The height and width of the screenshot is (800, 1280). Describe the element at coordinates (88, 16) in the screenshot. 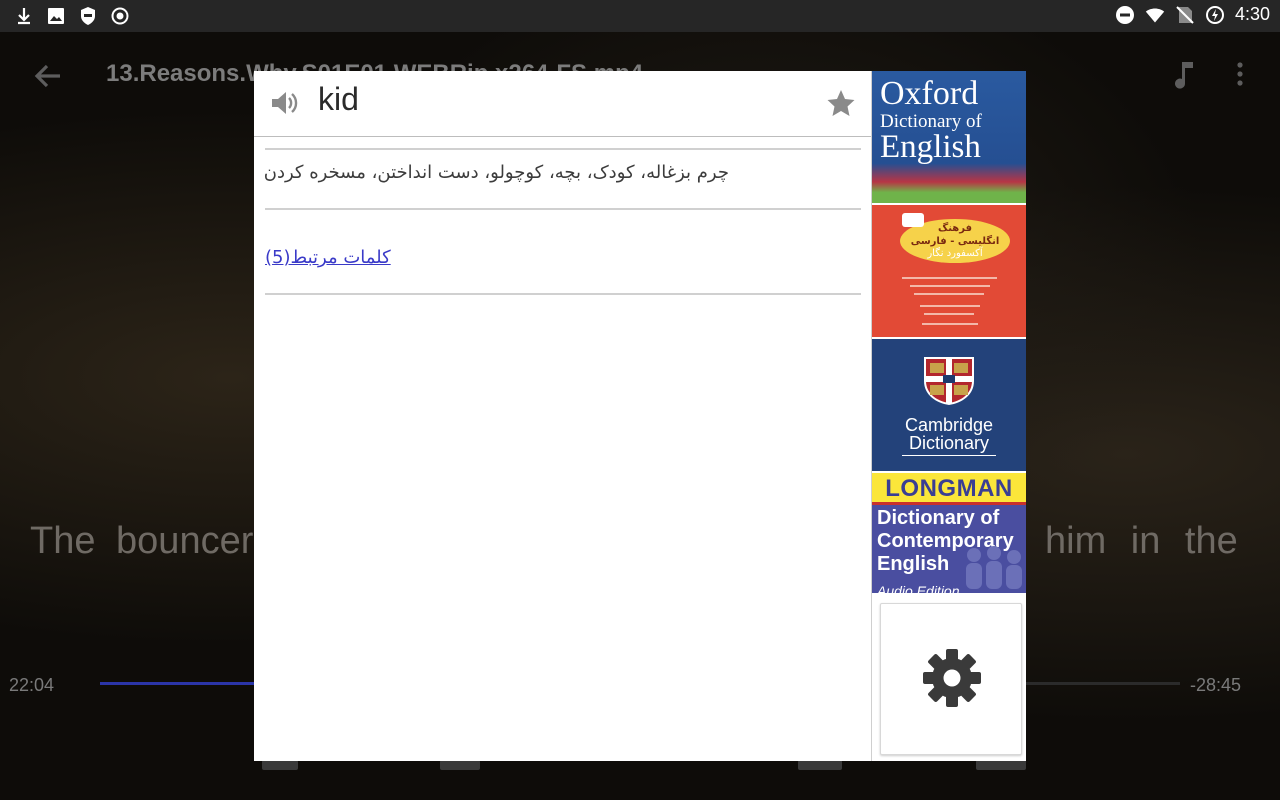

I see `shield-icon` at that location.